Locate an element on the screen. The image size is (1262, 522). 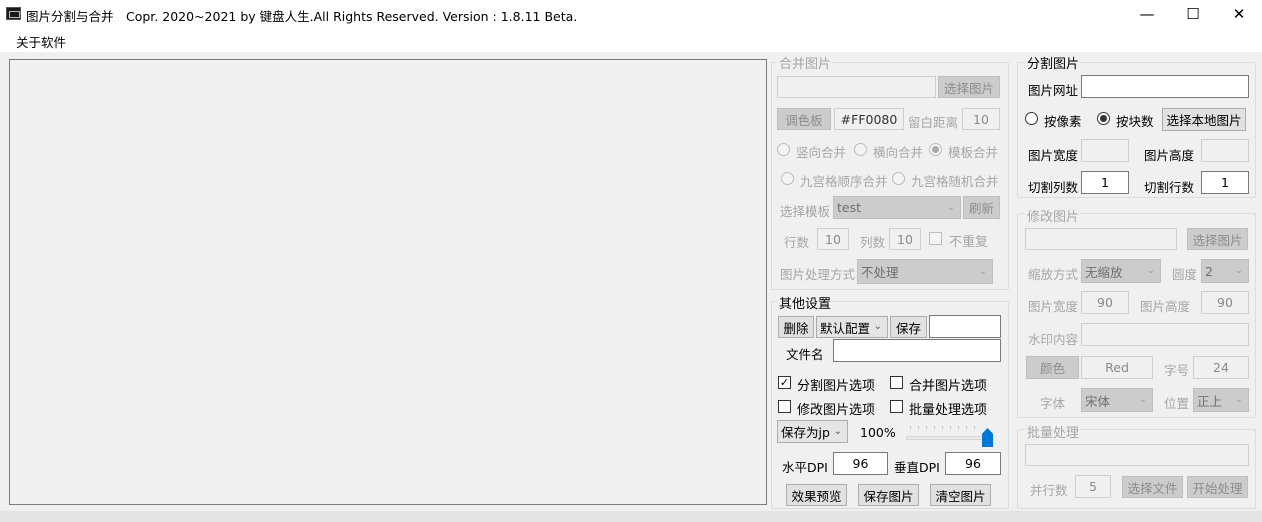
save-image-button: 保存图片 is located at coordinates (888, 495).